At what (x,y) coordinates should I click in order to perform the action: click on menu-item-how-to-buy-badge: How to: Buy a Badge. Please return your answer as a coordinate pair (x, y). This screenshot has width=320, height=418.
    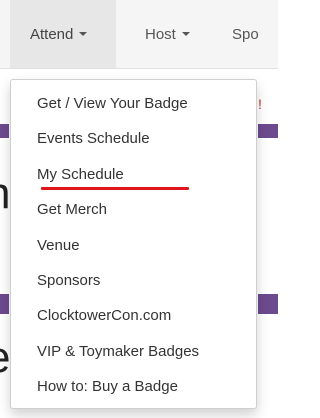
    Looking at the image, I should click on (133, 386).